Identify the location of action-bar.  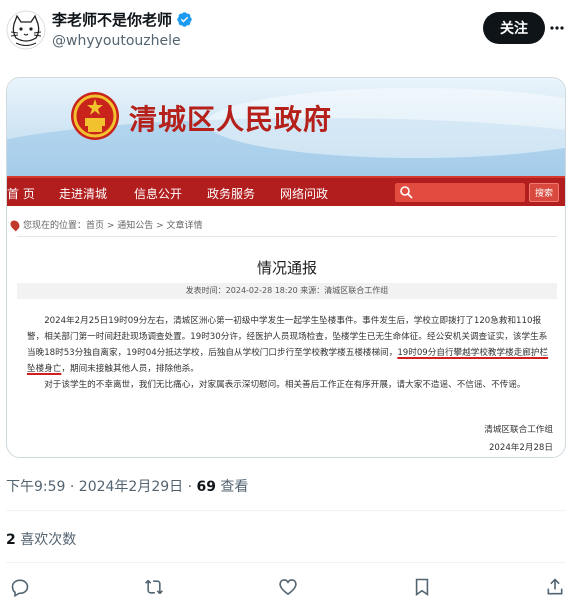
(283, 587).